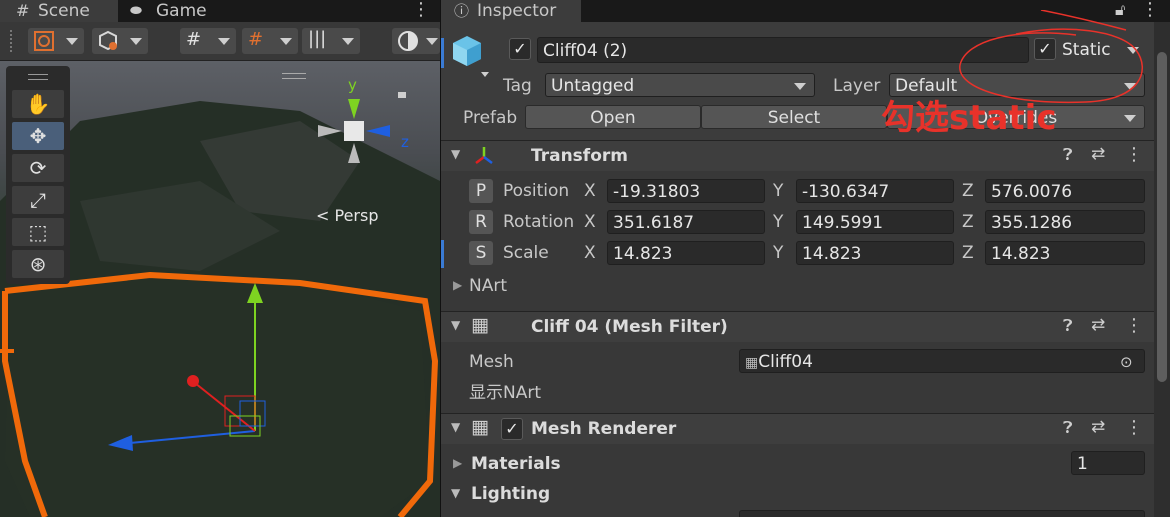 The height and width of the screenshot is (517, 1170). I want to click on scale-z-axis: Z, so click(968, 253).